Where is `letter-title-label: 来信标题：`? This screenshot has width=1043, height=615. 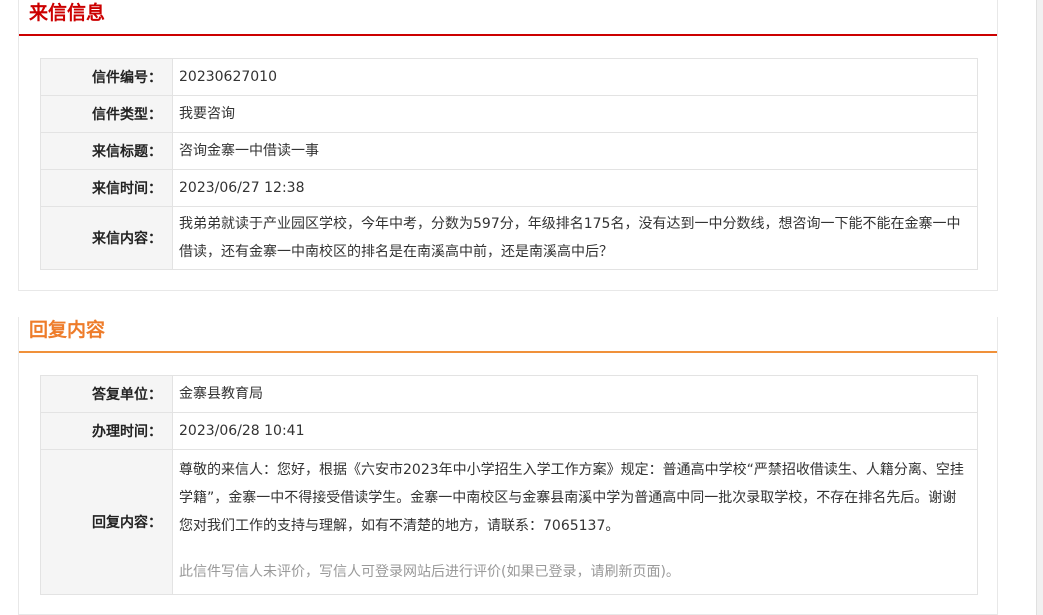
letter-title-label: 来信标题： is located at coordinates (106, 151).